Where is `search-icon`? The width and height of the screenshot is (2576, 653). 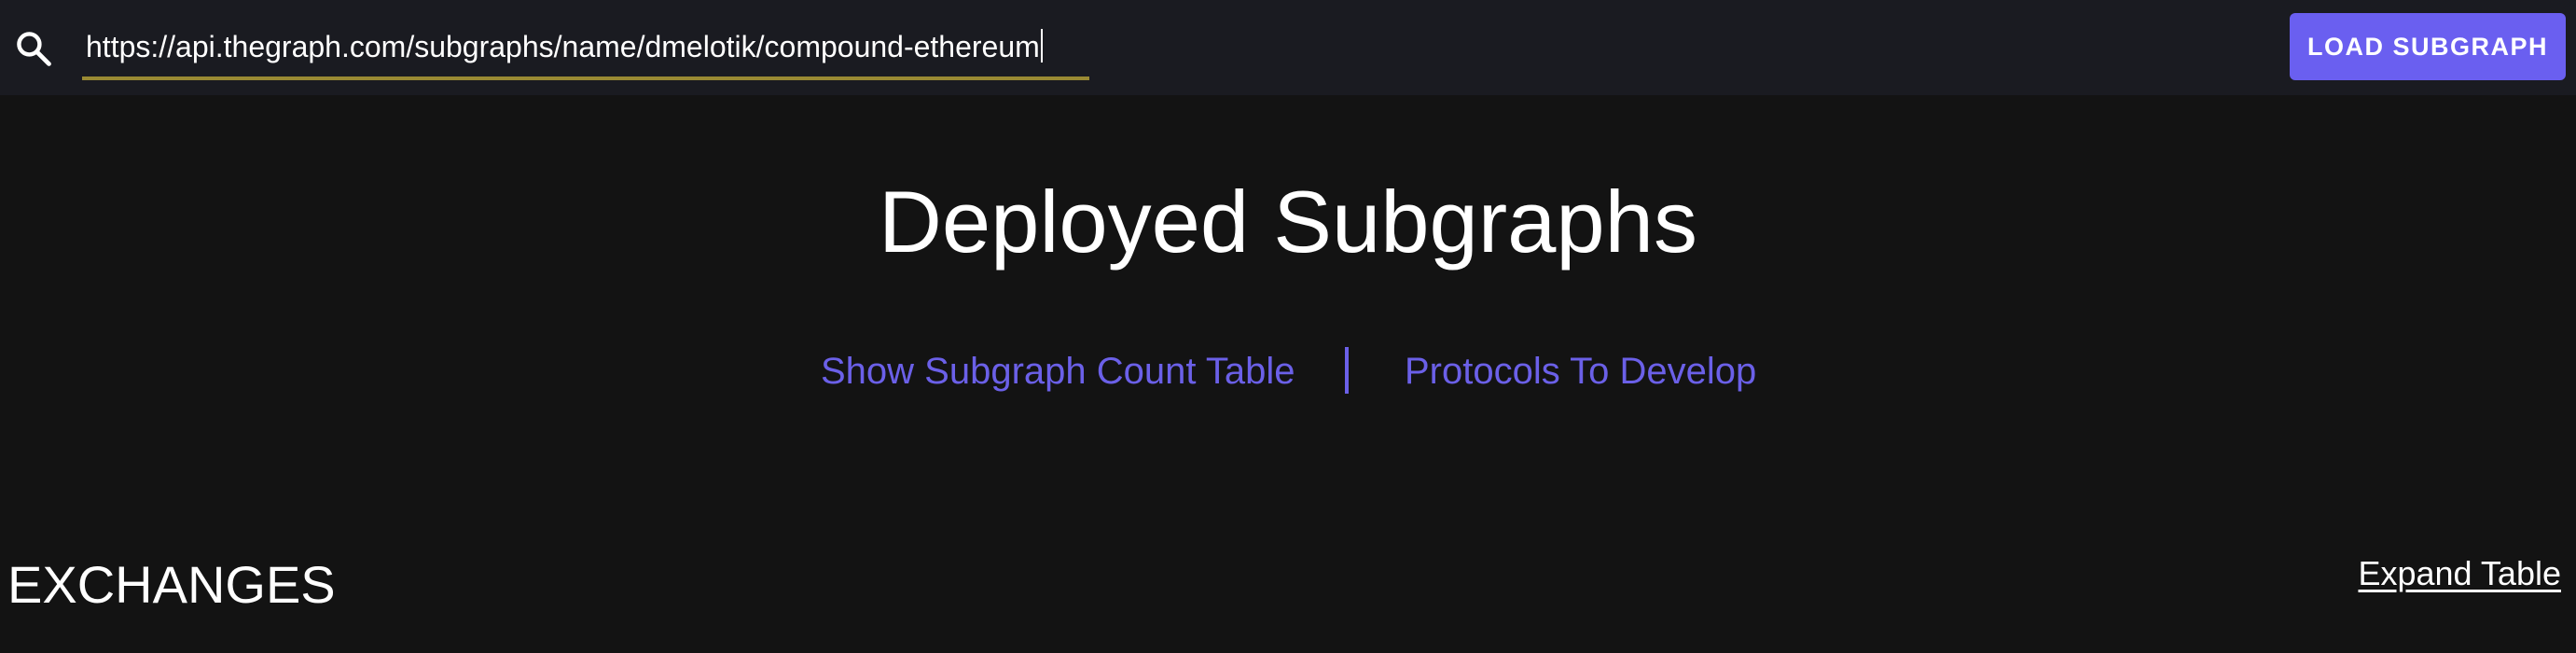 search-icon is located at coordinates (34, 49).